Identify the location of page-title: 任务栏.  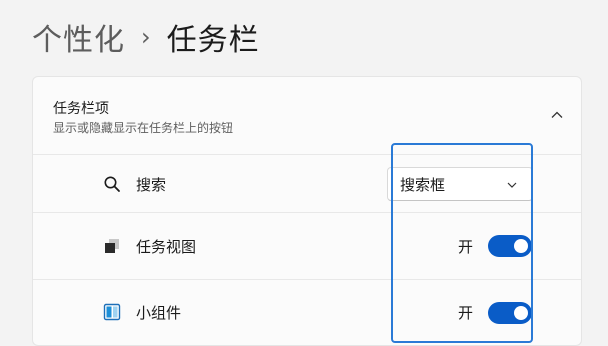
(213, 40).